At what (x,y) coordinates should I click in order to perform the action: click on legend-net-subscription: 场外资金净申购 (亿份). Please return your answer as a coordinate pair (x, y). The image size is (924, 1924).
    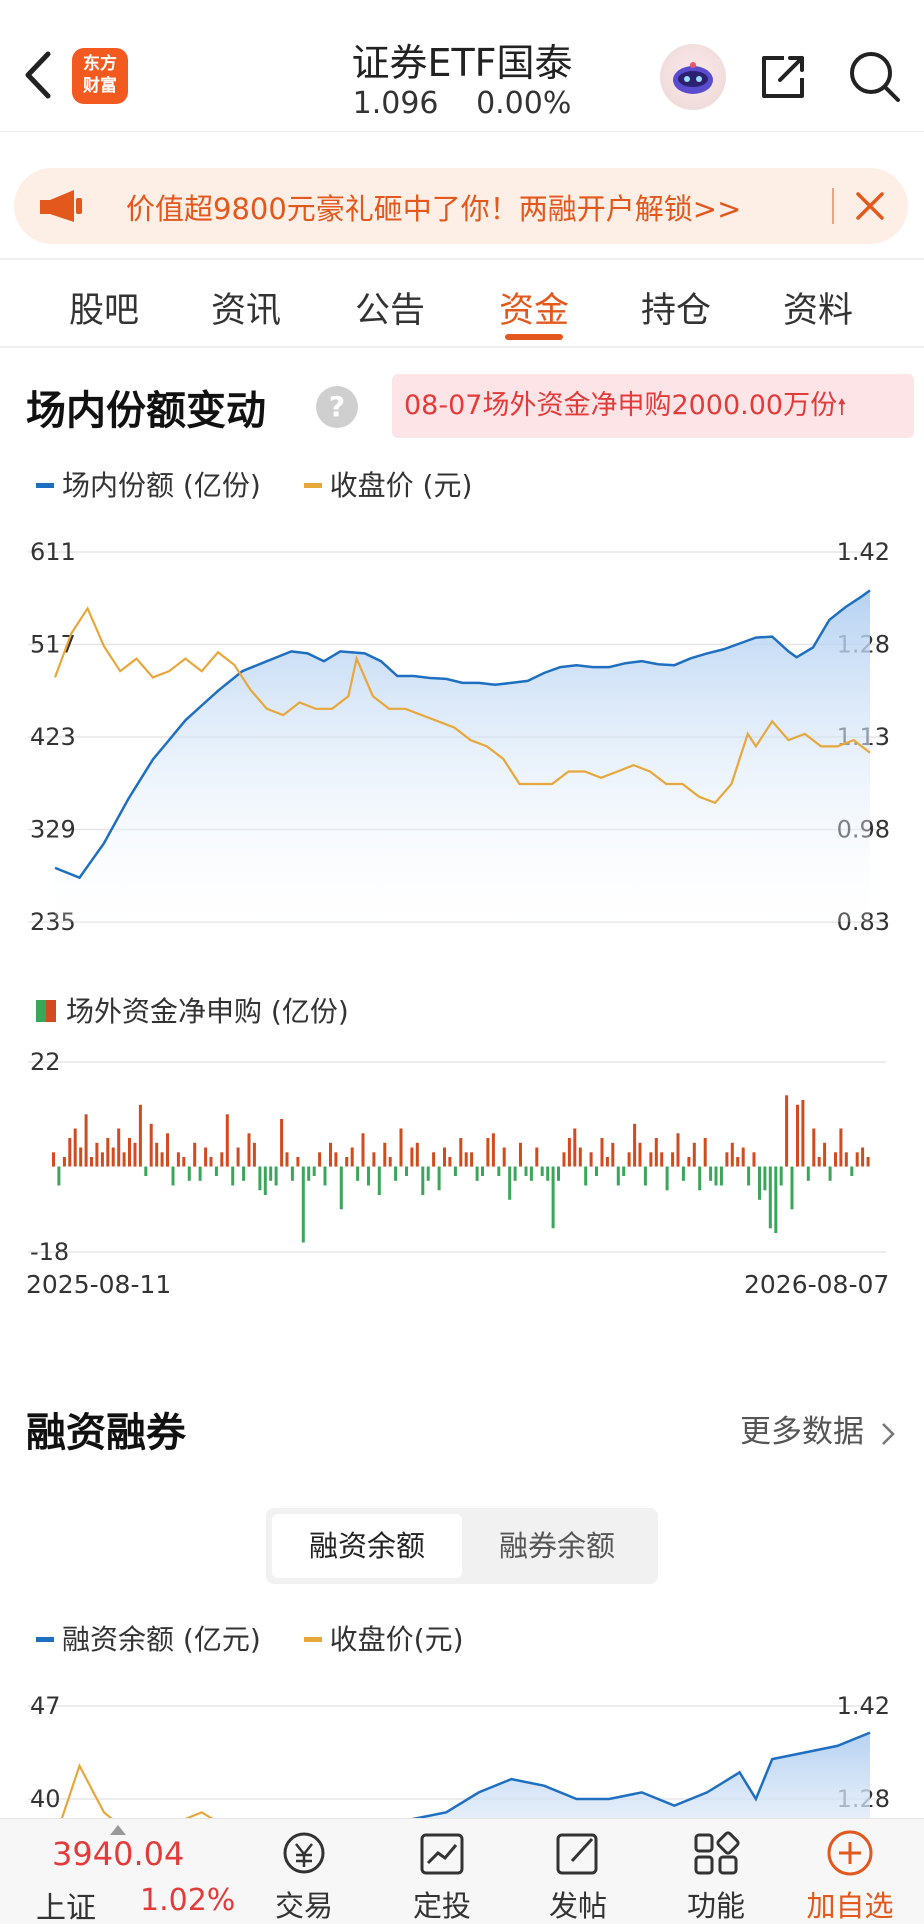
    Looking at the image, I should click on (207, 1011).